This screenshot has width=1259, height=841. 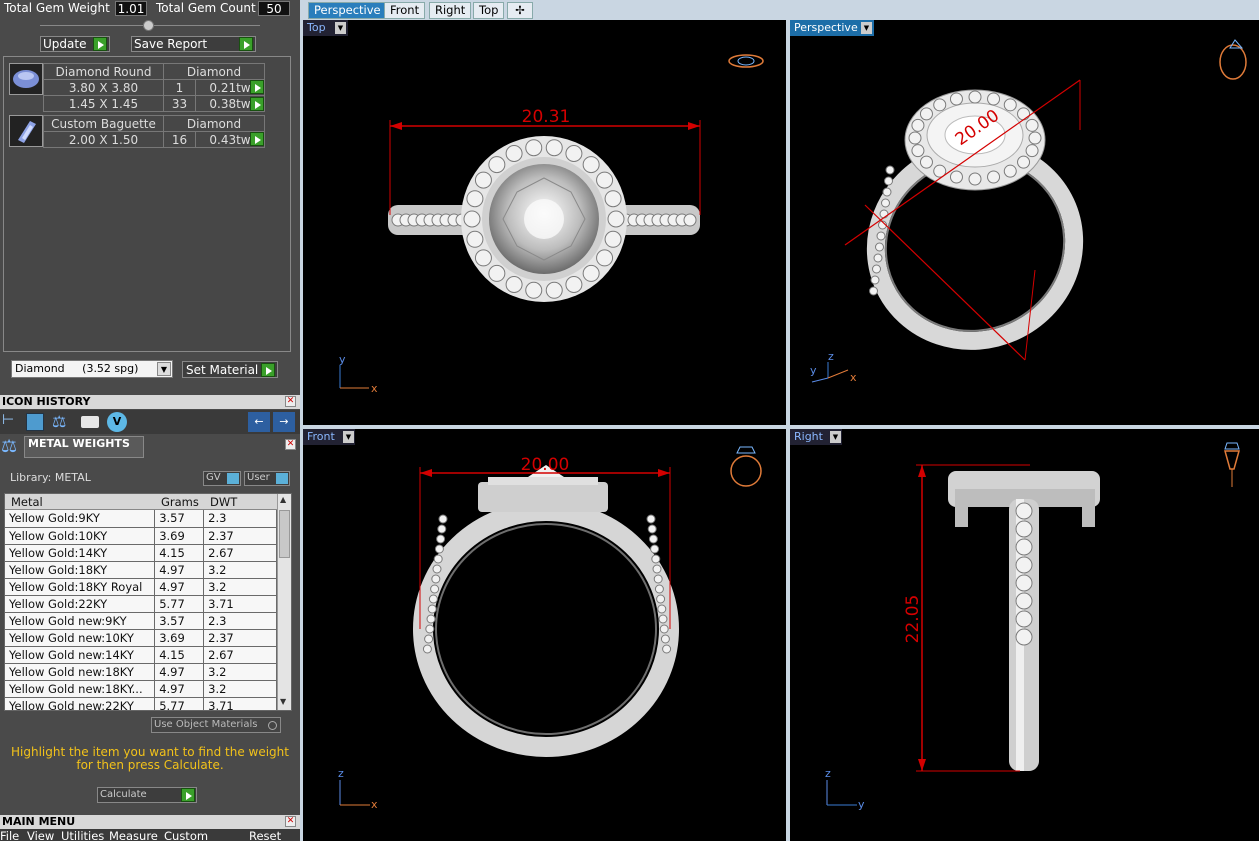 I want to click on tab-front: Front, so click(x=405, y=10).